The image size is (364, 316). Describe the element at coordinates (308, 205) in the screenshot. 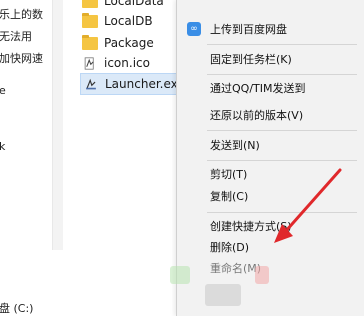

I see `annotation-arrow-icon` at that location.